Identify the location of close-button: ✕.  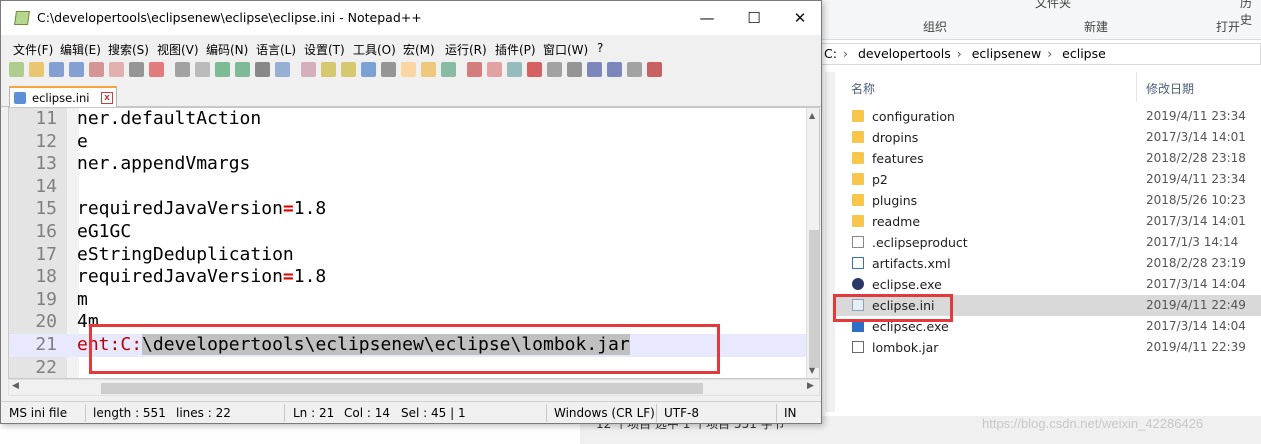
(800, 18).